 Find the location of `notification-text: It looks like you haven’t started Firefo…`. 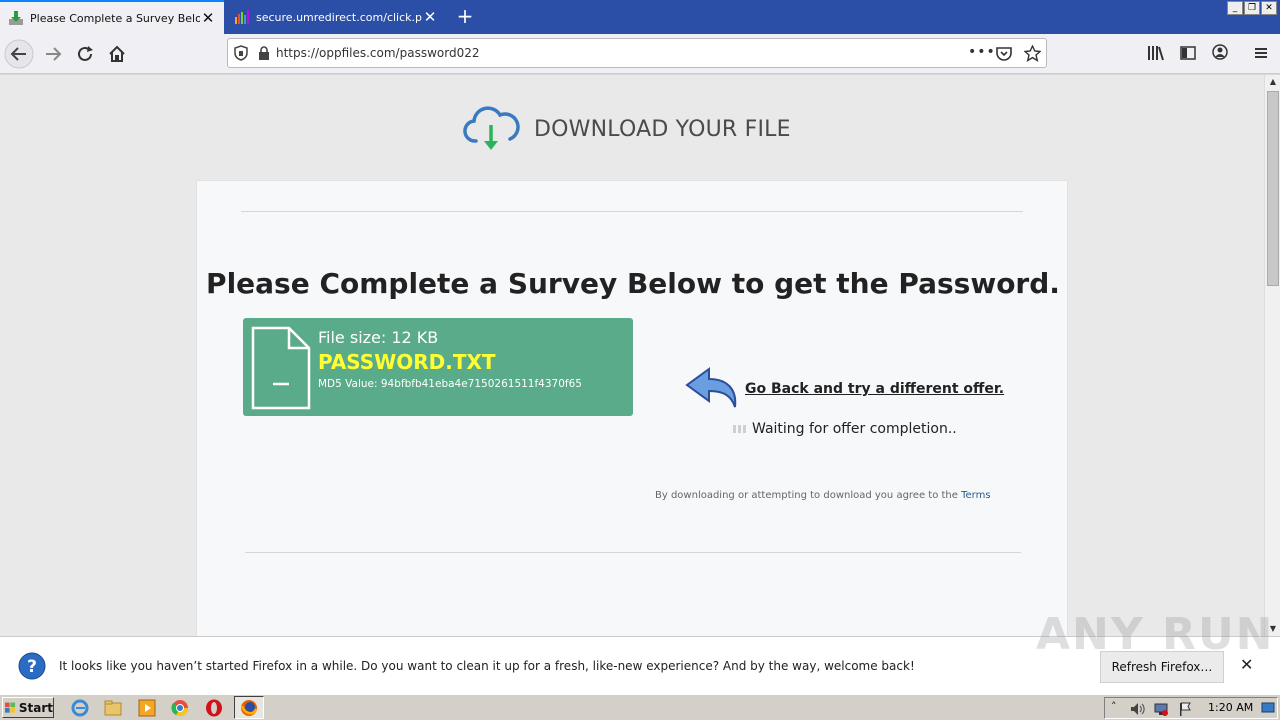

notification-text: It looks like you haven’t started Firefo… is located at coordinates (487, 666).